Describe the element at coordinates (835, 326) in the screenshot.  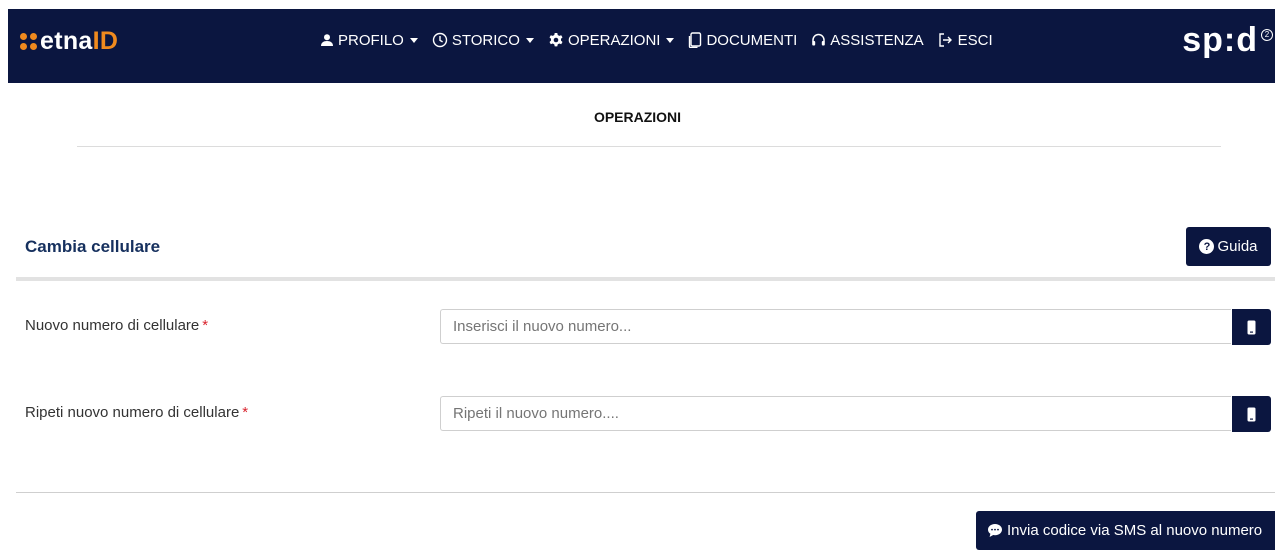
I see `new-phone-input` at that location.